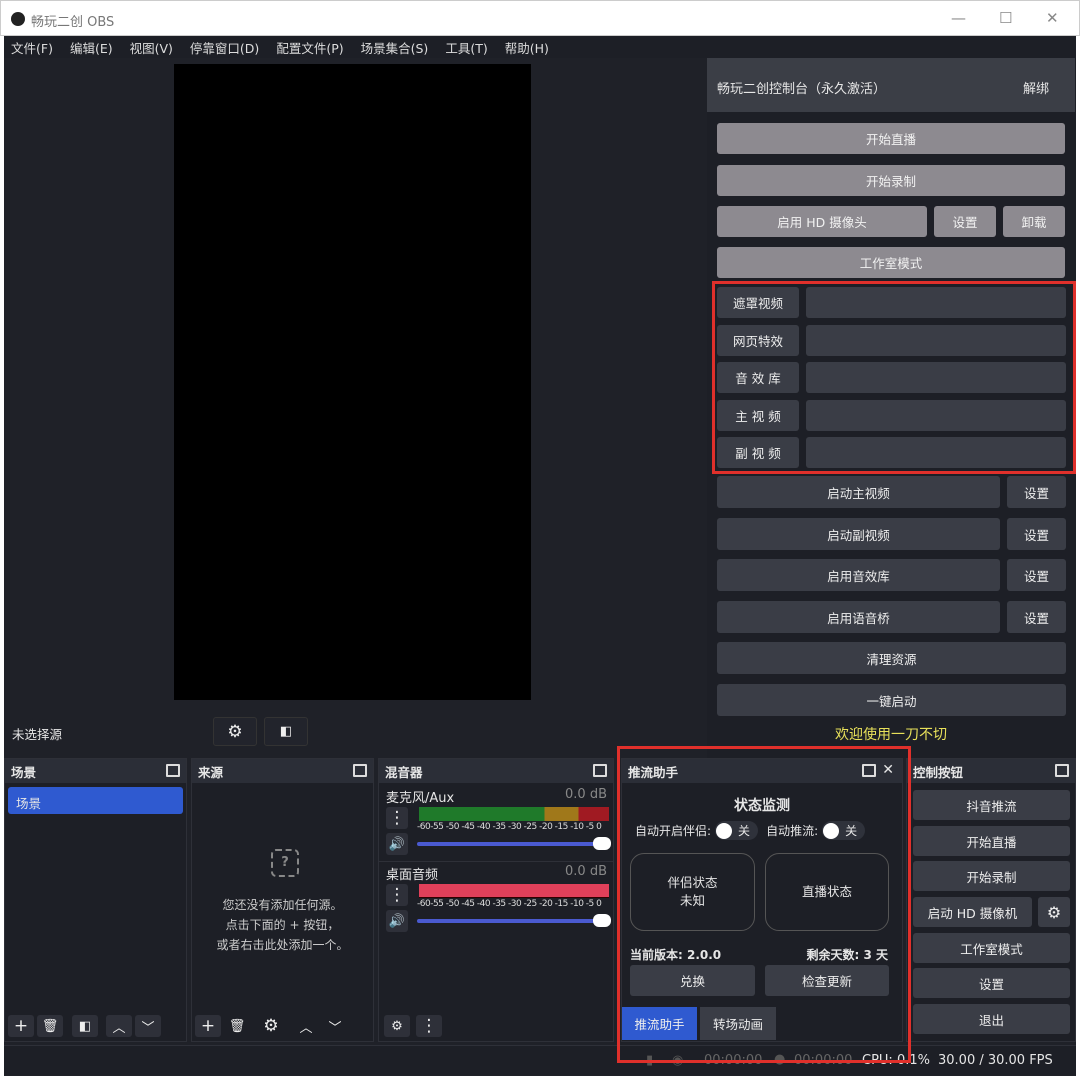 Image resolution: width=1080 pixels, height=1082 pixels. I want to click on plus-icon: +, so click(21, 1026).